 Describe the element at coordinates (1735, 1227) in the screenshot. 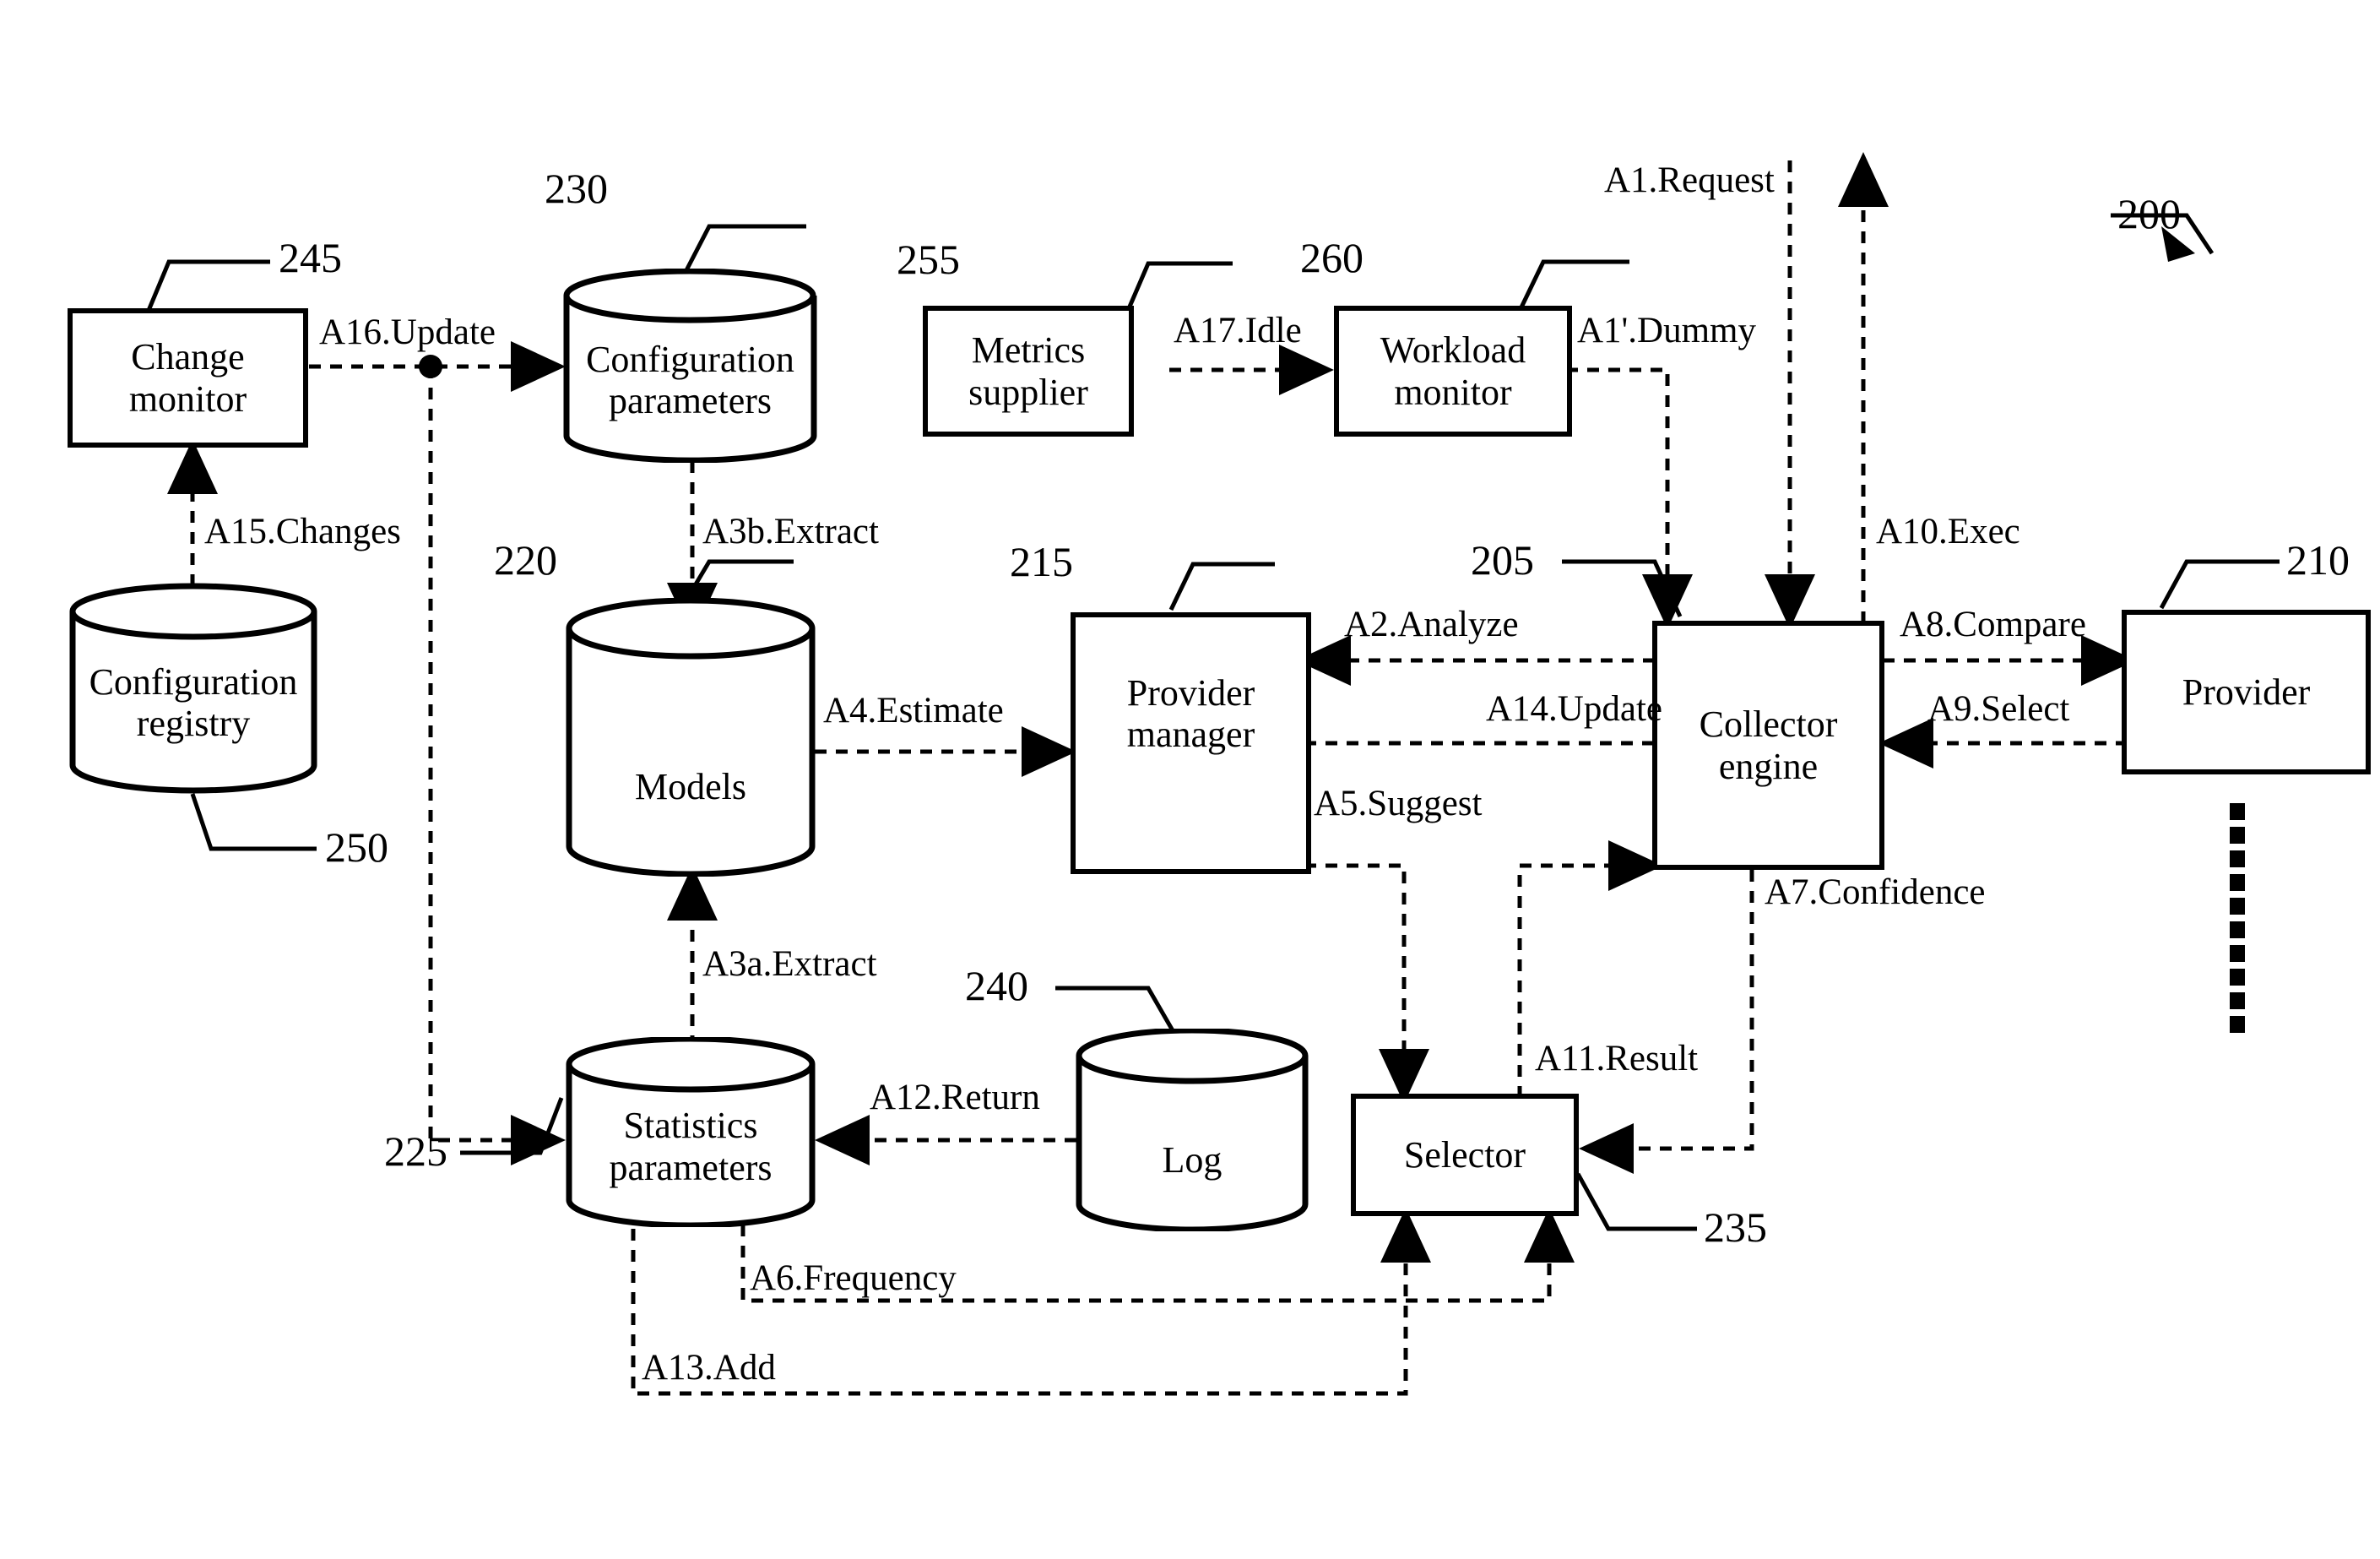

I see `refnum-235: 235` at that location.